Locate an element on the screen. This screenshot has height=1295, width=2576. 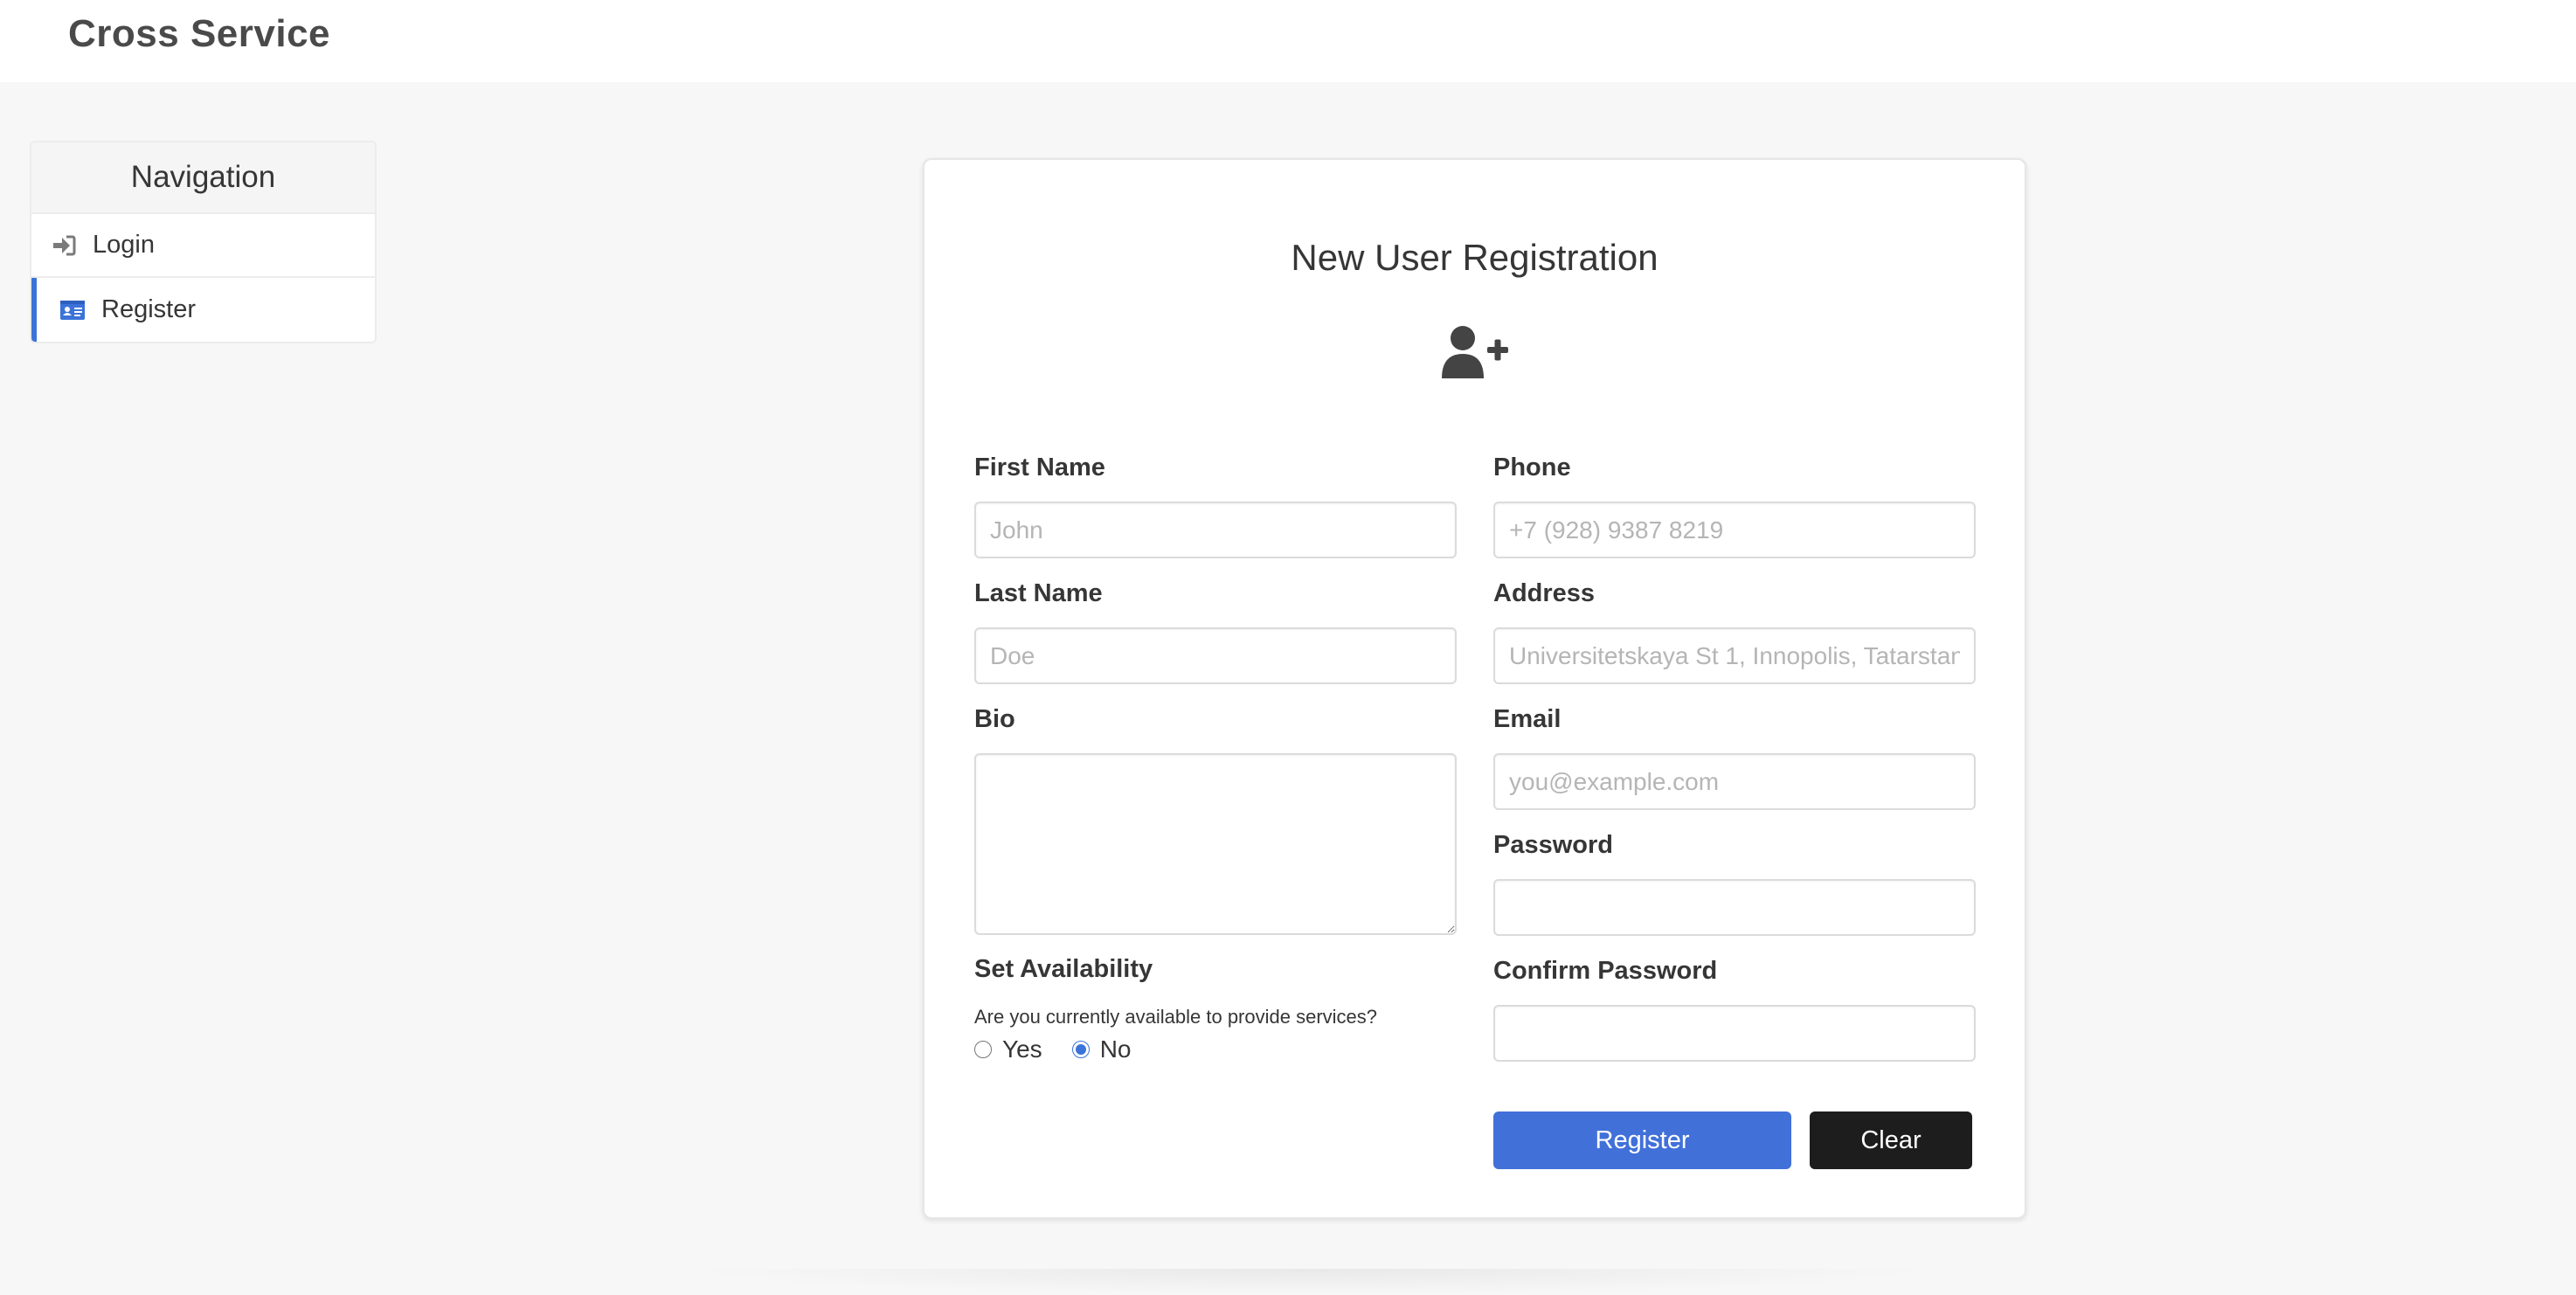
sidebar-item-label: Login is located at coordinates (124, 245).